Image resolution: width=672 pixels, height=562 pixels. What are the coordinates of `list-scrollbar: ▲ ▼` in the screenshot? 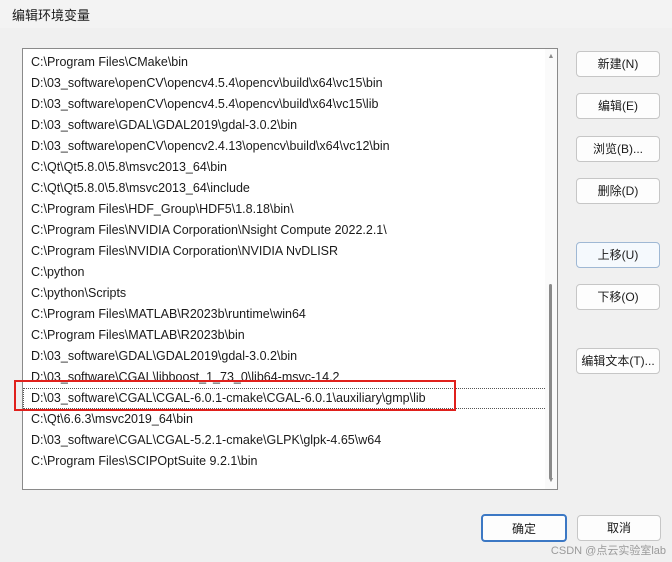 It's located at (551, 269).